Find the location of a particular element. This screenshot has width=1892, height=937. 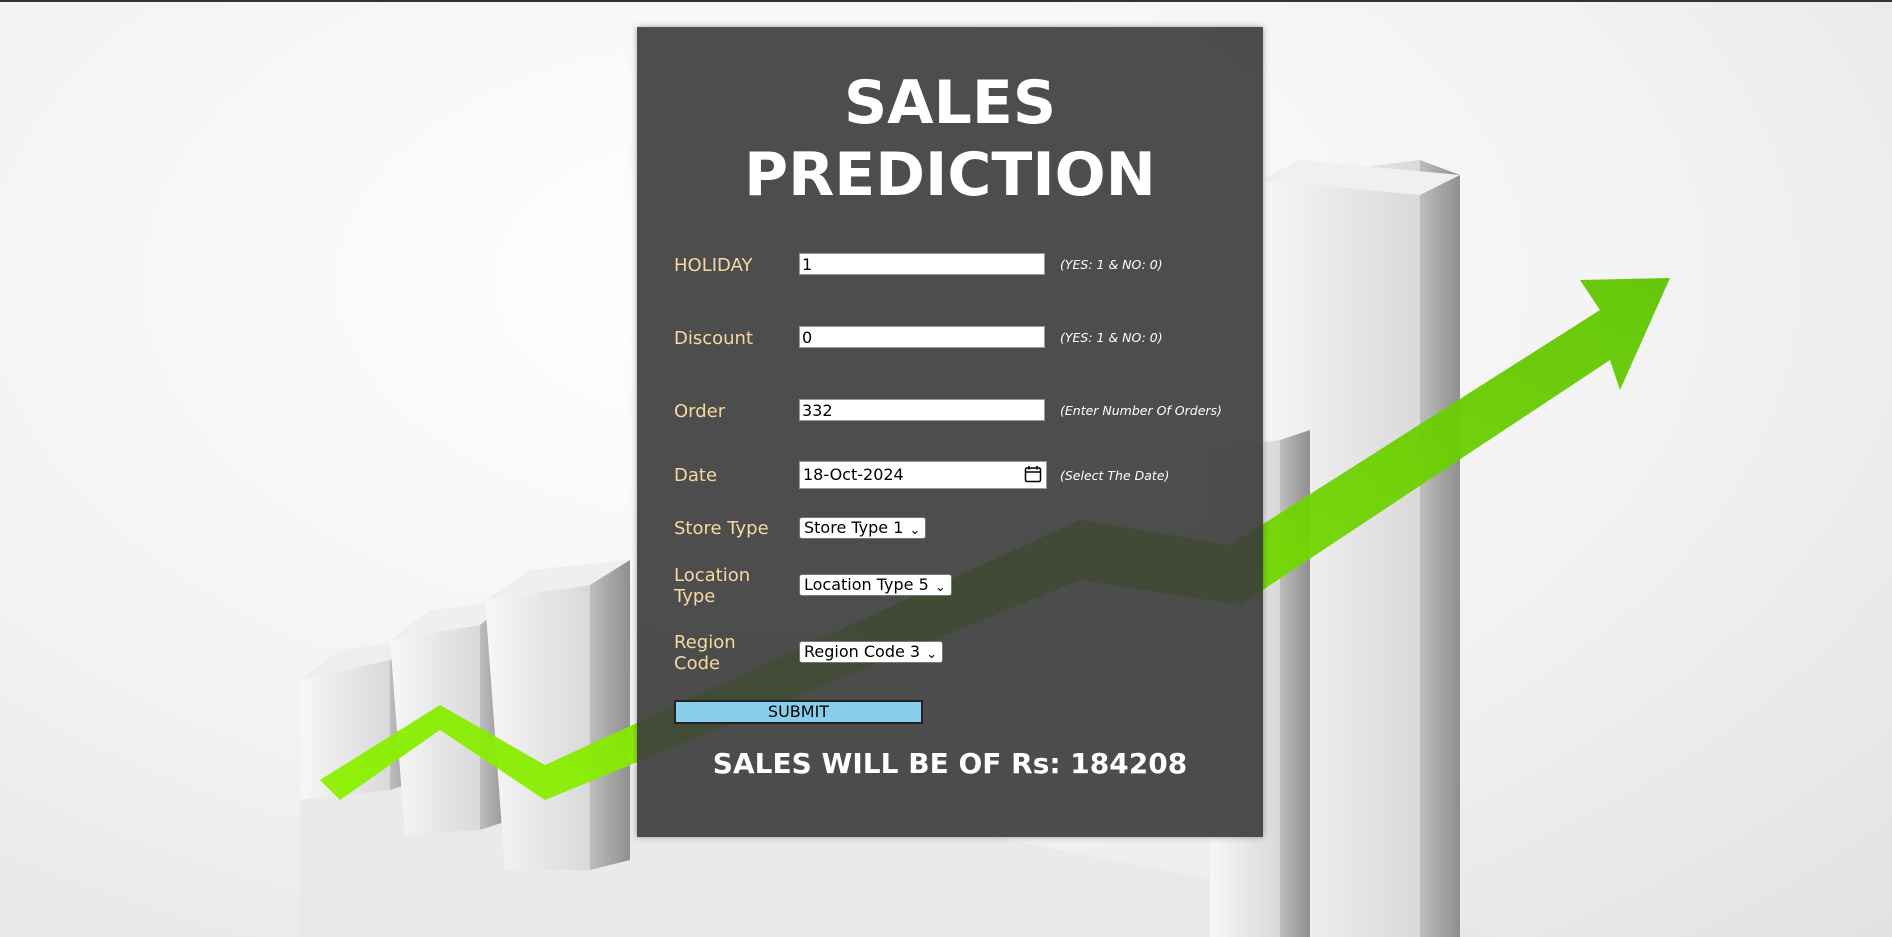

location-type-label-line1: Location is located at coordinates (712, 575).